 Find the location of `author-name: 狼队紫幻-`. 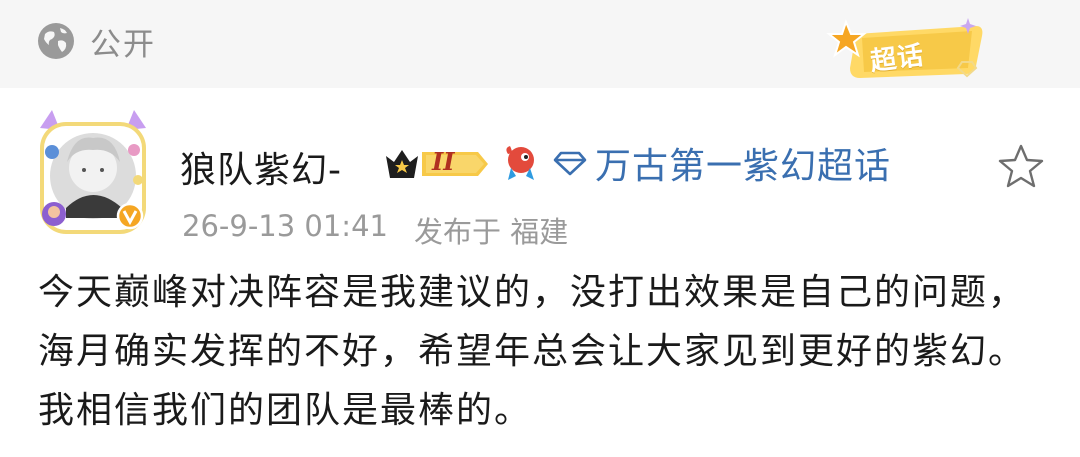

author-name: 狼队紫幻- is located at coordinates (261, 167).